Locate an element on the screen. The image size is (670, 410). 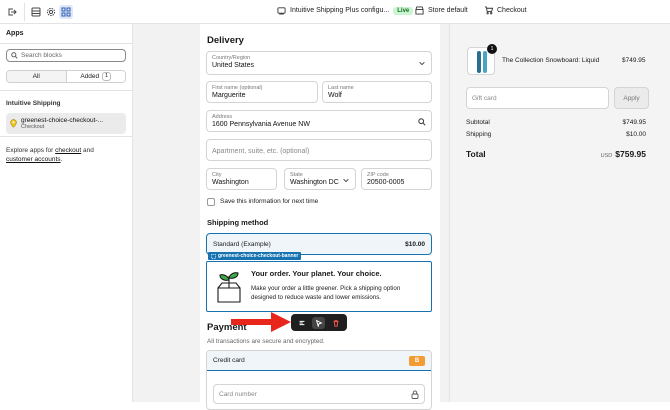
select-block-button is located at coordinates (319, 322).